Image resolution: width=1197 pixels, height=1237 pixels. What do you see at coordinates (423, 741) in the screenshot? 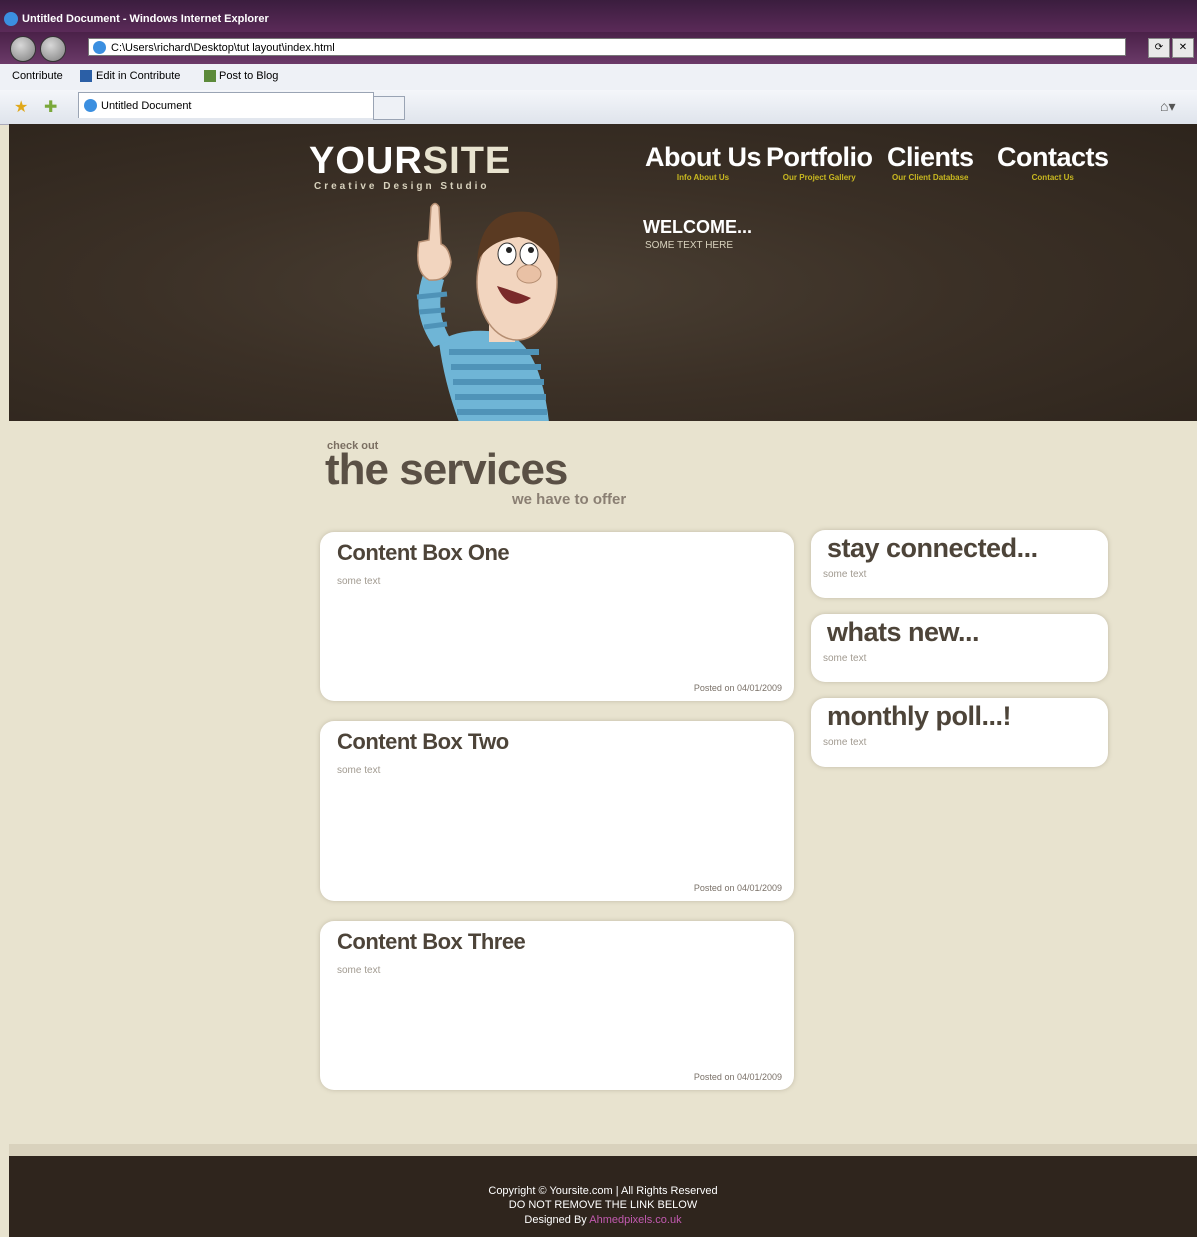
I see `content-box-title: Content Box Two` at bounding box center [423, 741].